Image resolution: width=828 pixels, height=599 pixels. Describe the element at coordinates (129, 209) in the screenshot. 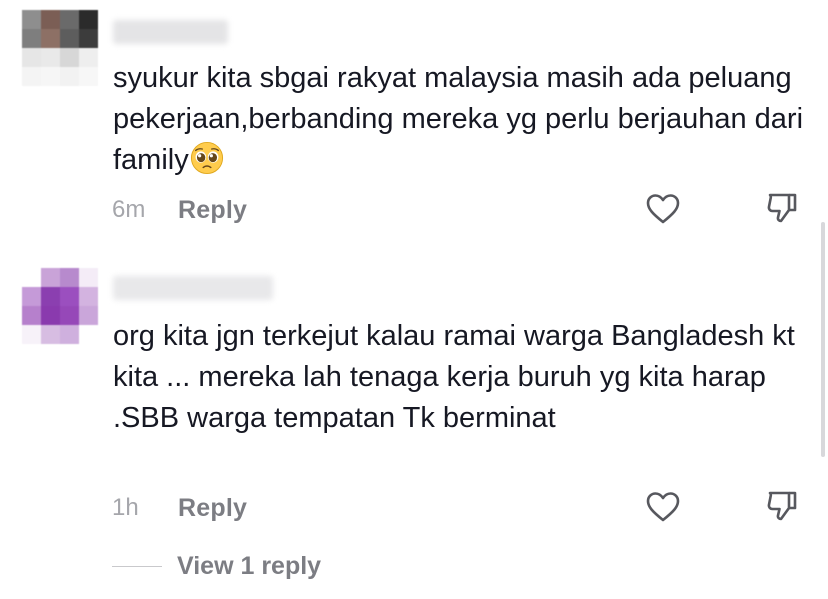

I see `timestamp: 6m` at that location.